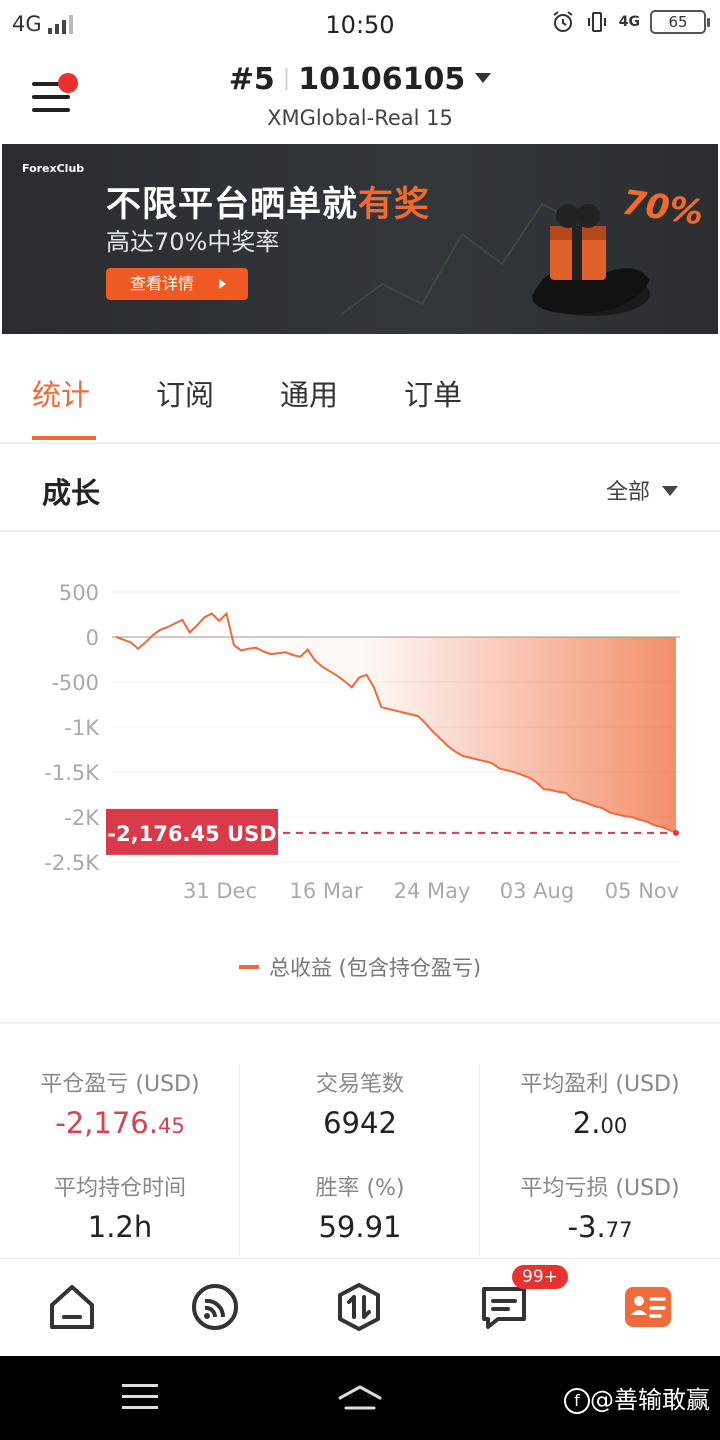 Image resolution: width=720 pixels, height=1440 pixels. I want to click on stat-value: -2,176.45, so click(120, 1123).